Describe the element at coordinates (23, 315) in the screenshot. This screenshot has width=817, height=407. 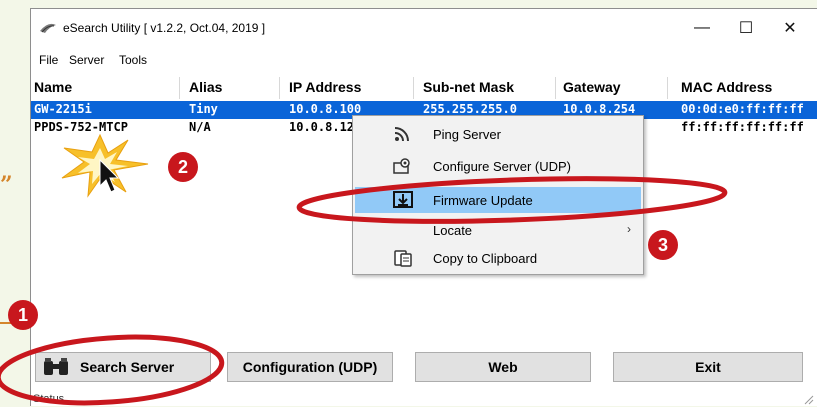
I see `step-badge-1: 1` at that location.